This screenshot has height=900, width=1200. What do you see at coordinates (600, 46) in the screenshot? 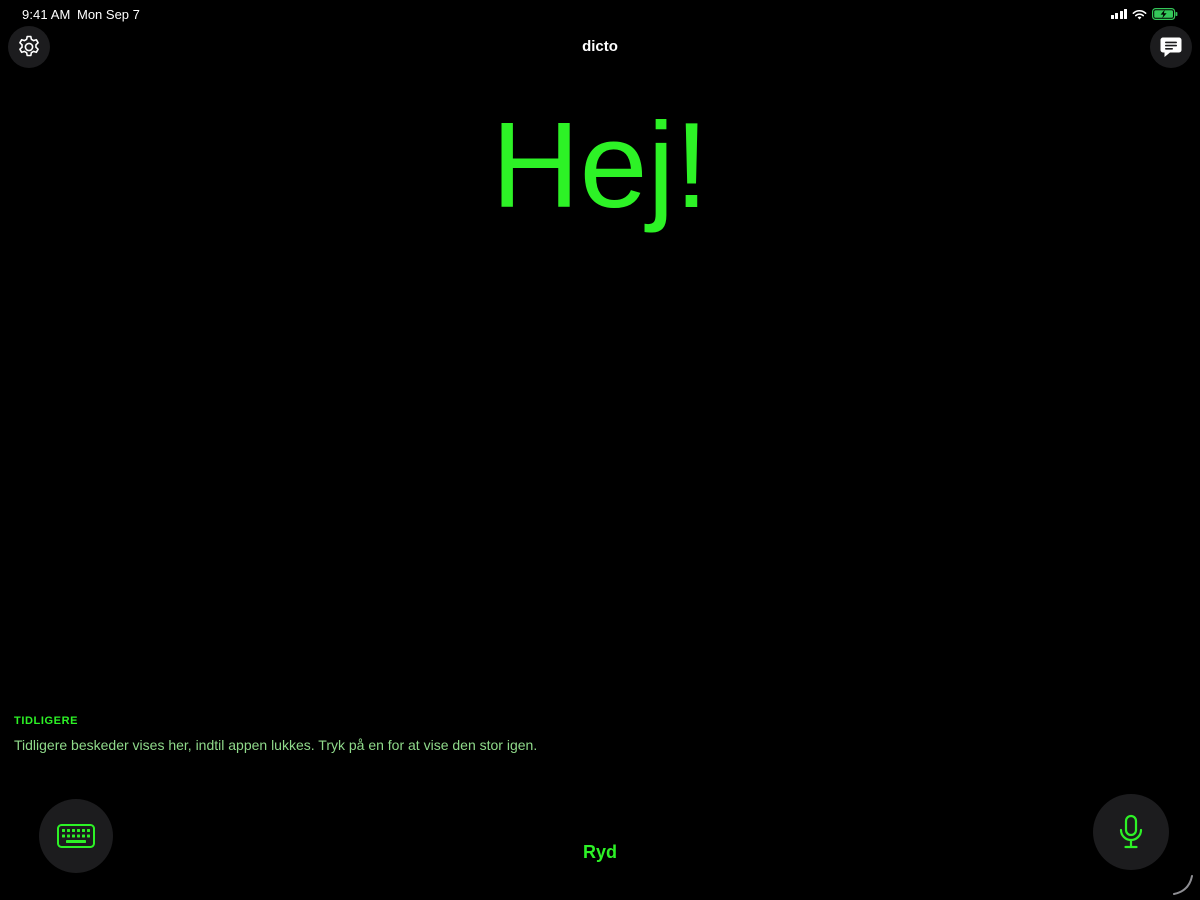
I see `page-title: dicto` at bounding box center [600, 46].